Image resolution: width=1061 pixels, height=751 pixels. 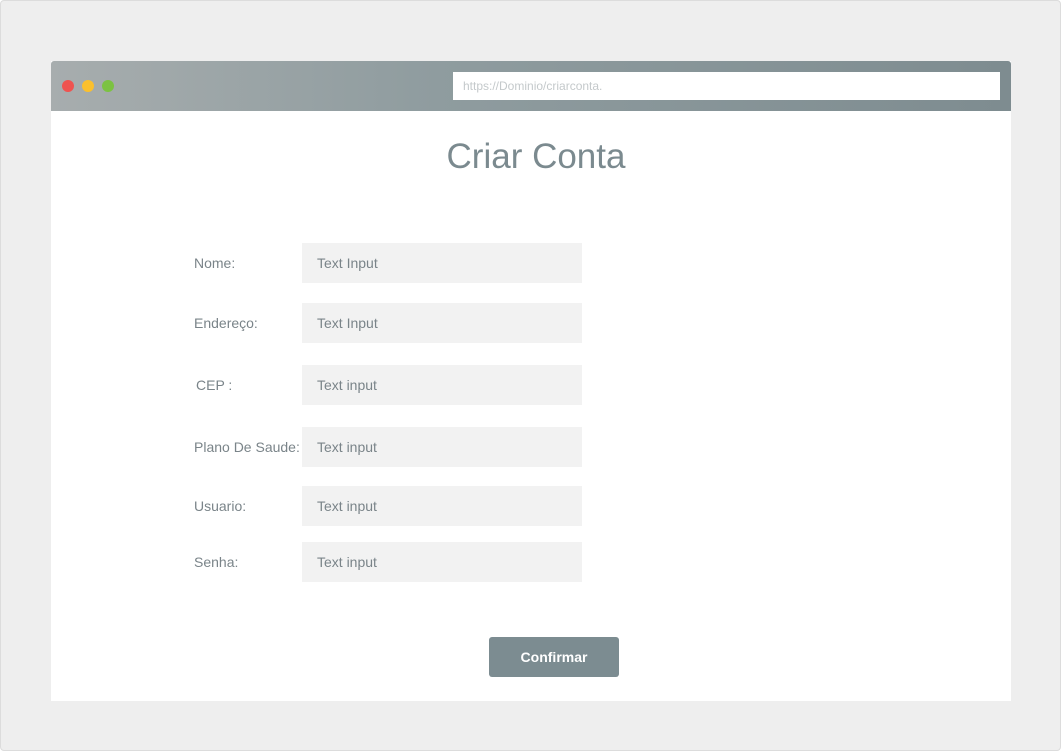 I want to click on name-label: Nome:, so click(x=215, y=263).